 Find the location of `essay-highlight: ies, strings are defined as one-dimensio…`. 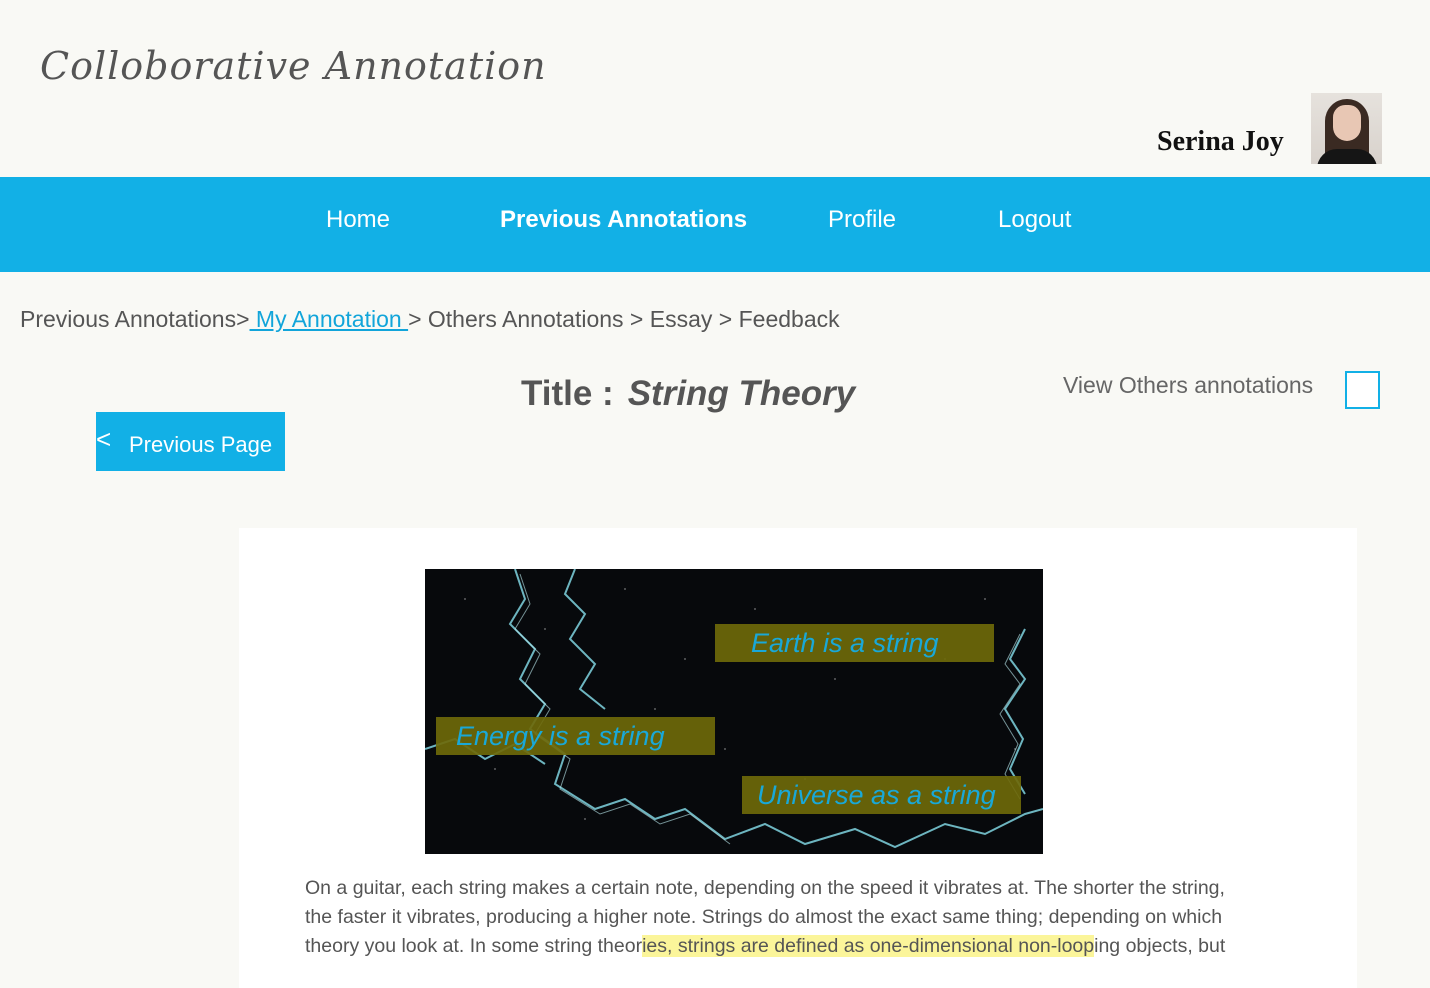

essay-highlight: ies, strings are defined as one-dimensio… is located at coordinates (868, 946).